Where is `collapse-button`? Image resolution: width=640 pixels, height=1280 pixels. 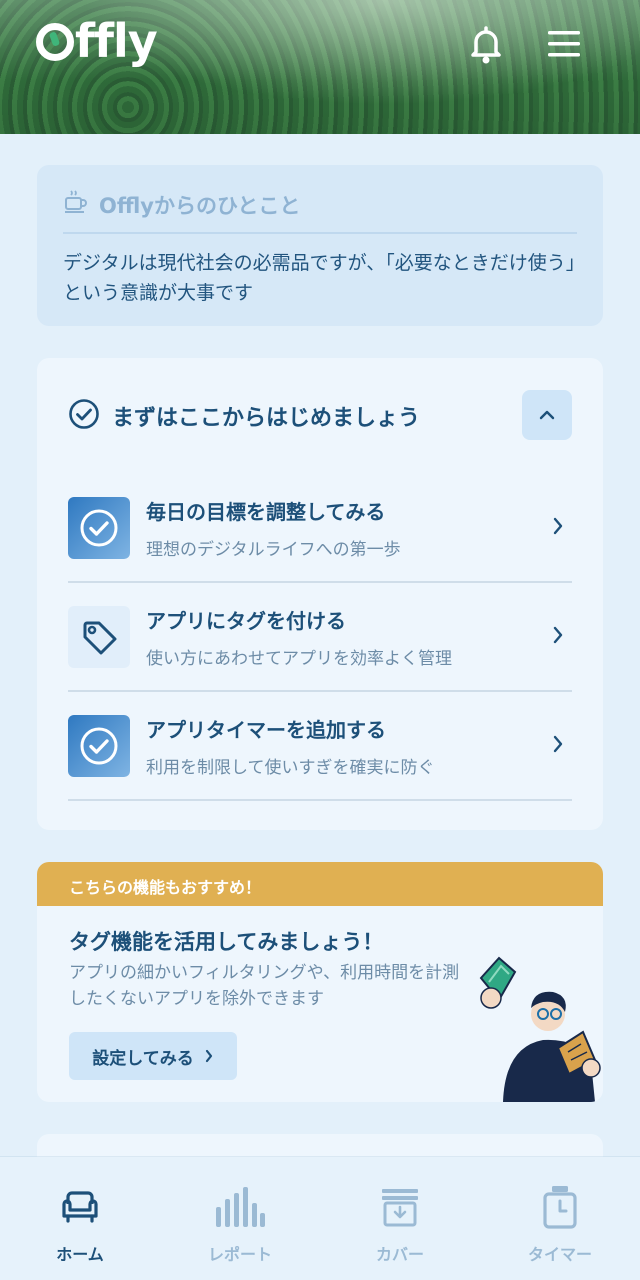 collapse-button is located at coordinates (547, 415).